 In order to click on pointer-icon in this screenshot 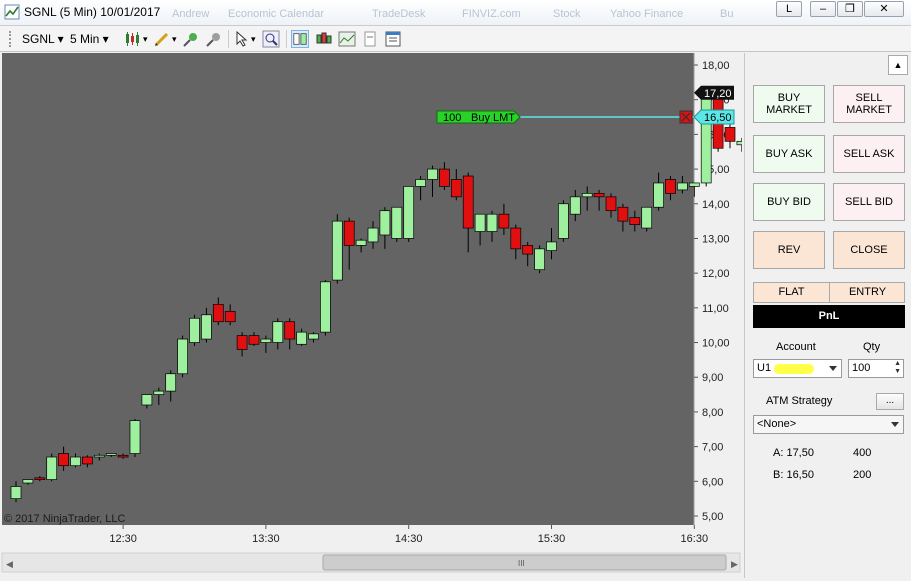, I will do `click(242, 39)`.